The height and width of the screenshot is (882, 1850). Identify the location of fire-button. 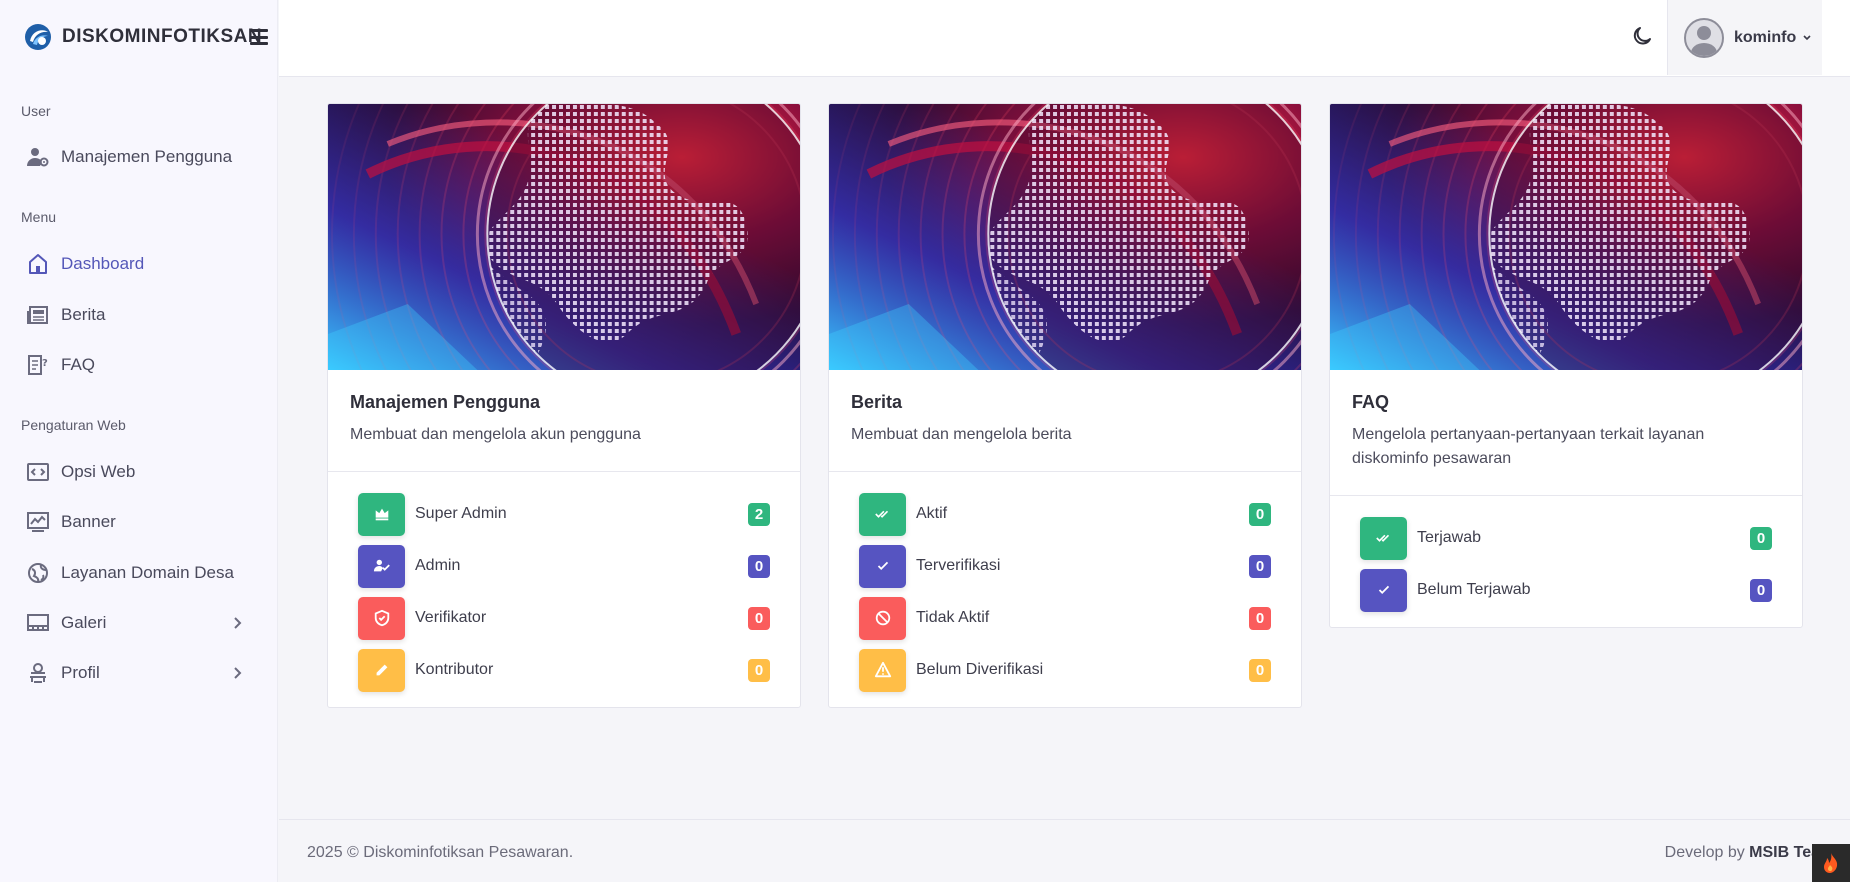
(1831, 863).